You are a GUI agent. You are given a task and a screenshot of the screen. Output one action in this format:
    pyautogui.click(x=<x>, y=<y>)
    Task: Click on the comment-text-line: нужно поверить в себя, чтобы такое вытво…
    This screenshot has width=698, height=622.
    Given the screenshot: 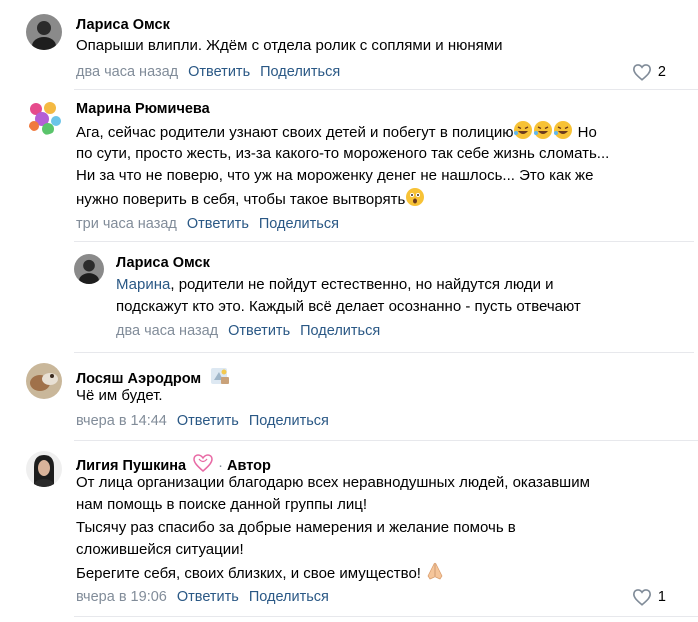 What is the action you would take?
    pyautogui.click(x=241, y=199)
    